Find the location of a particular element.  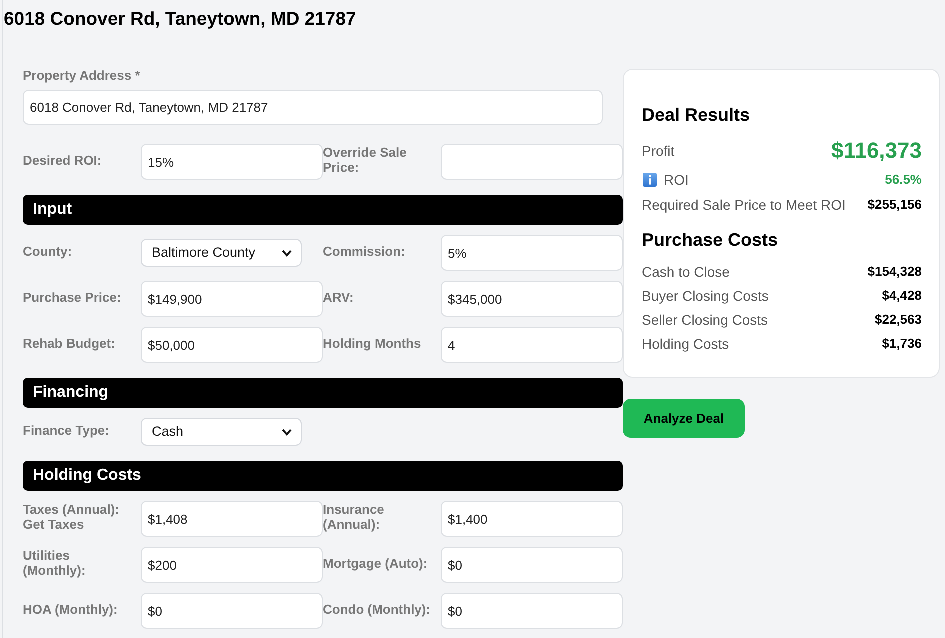

result-value: $154,328 is located at coordinates (895, 272).